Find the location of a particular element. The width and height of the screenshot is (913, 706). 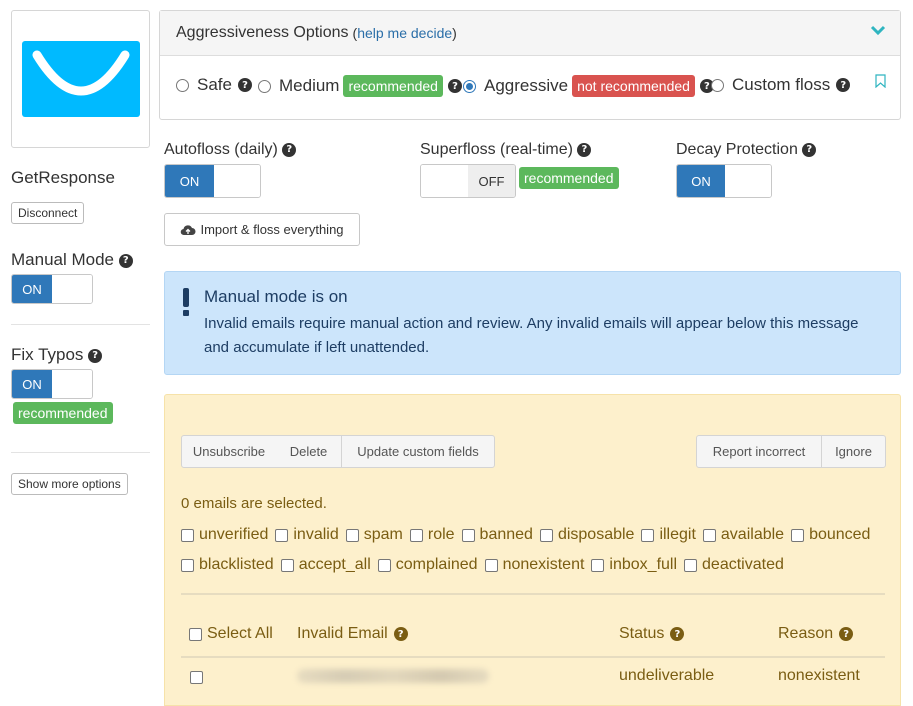

filter-complained: complained is located at coordinates (427, 565).